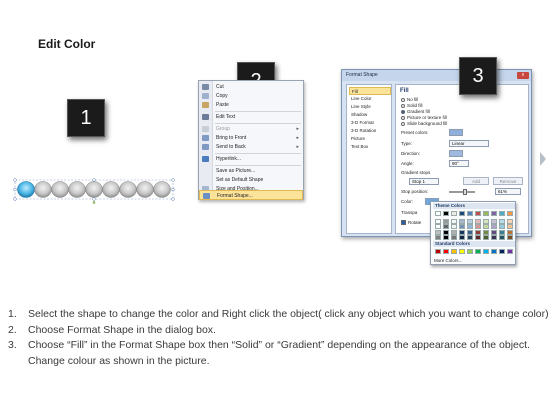  I want to click on checkbox-icon, so click(403, 223).